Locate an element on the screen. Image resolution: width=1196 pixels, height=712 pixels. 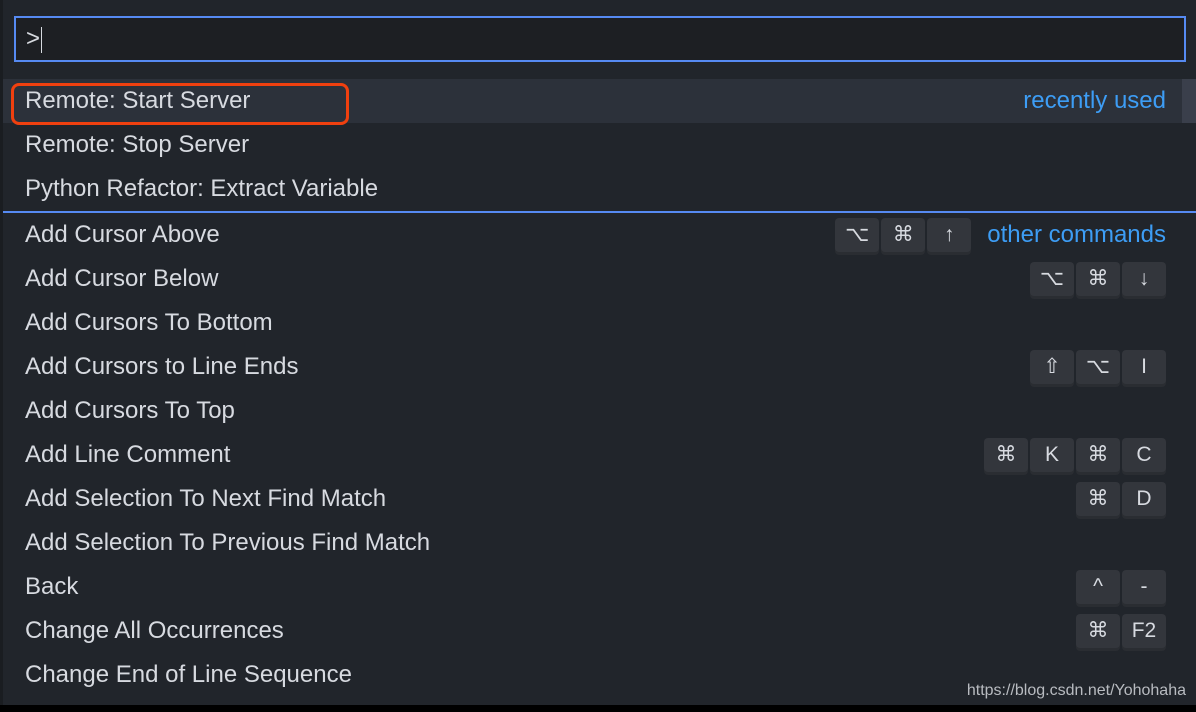
scrollbar is located at coordinates (1189, 101).